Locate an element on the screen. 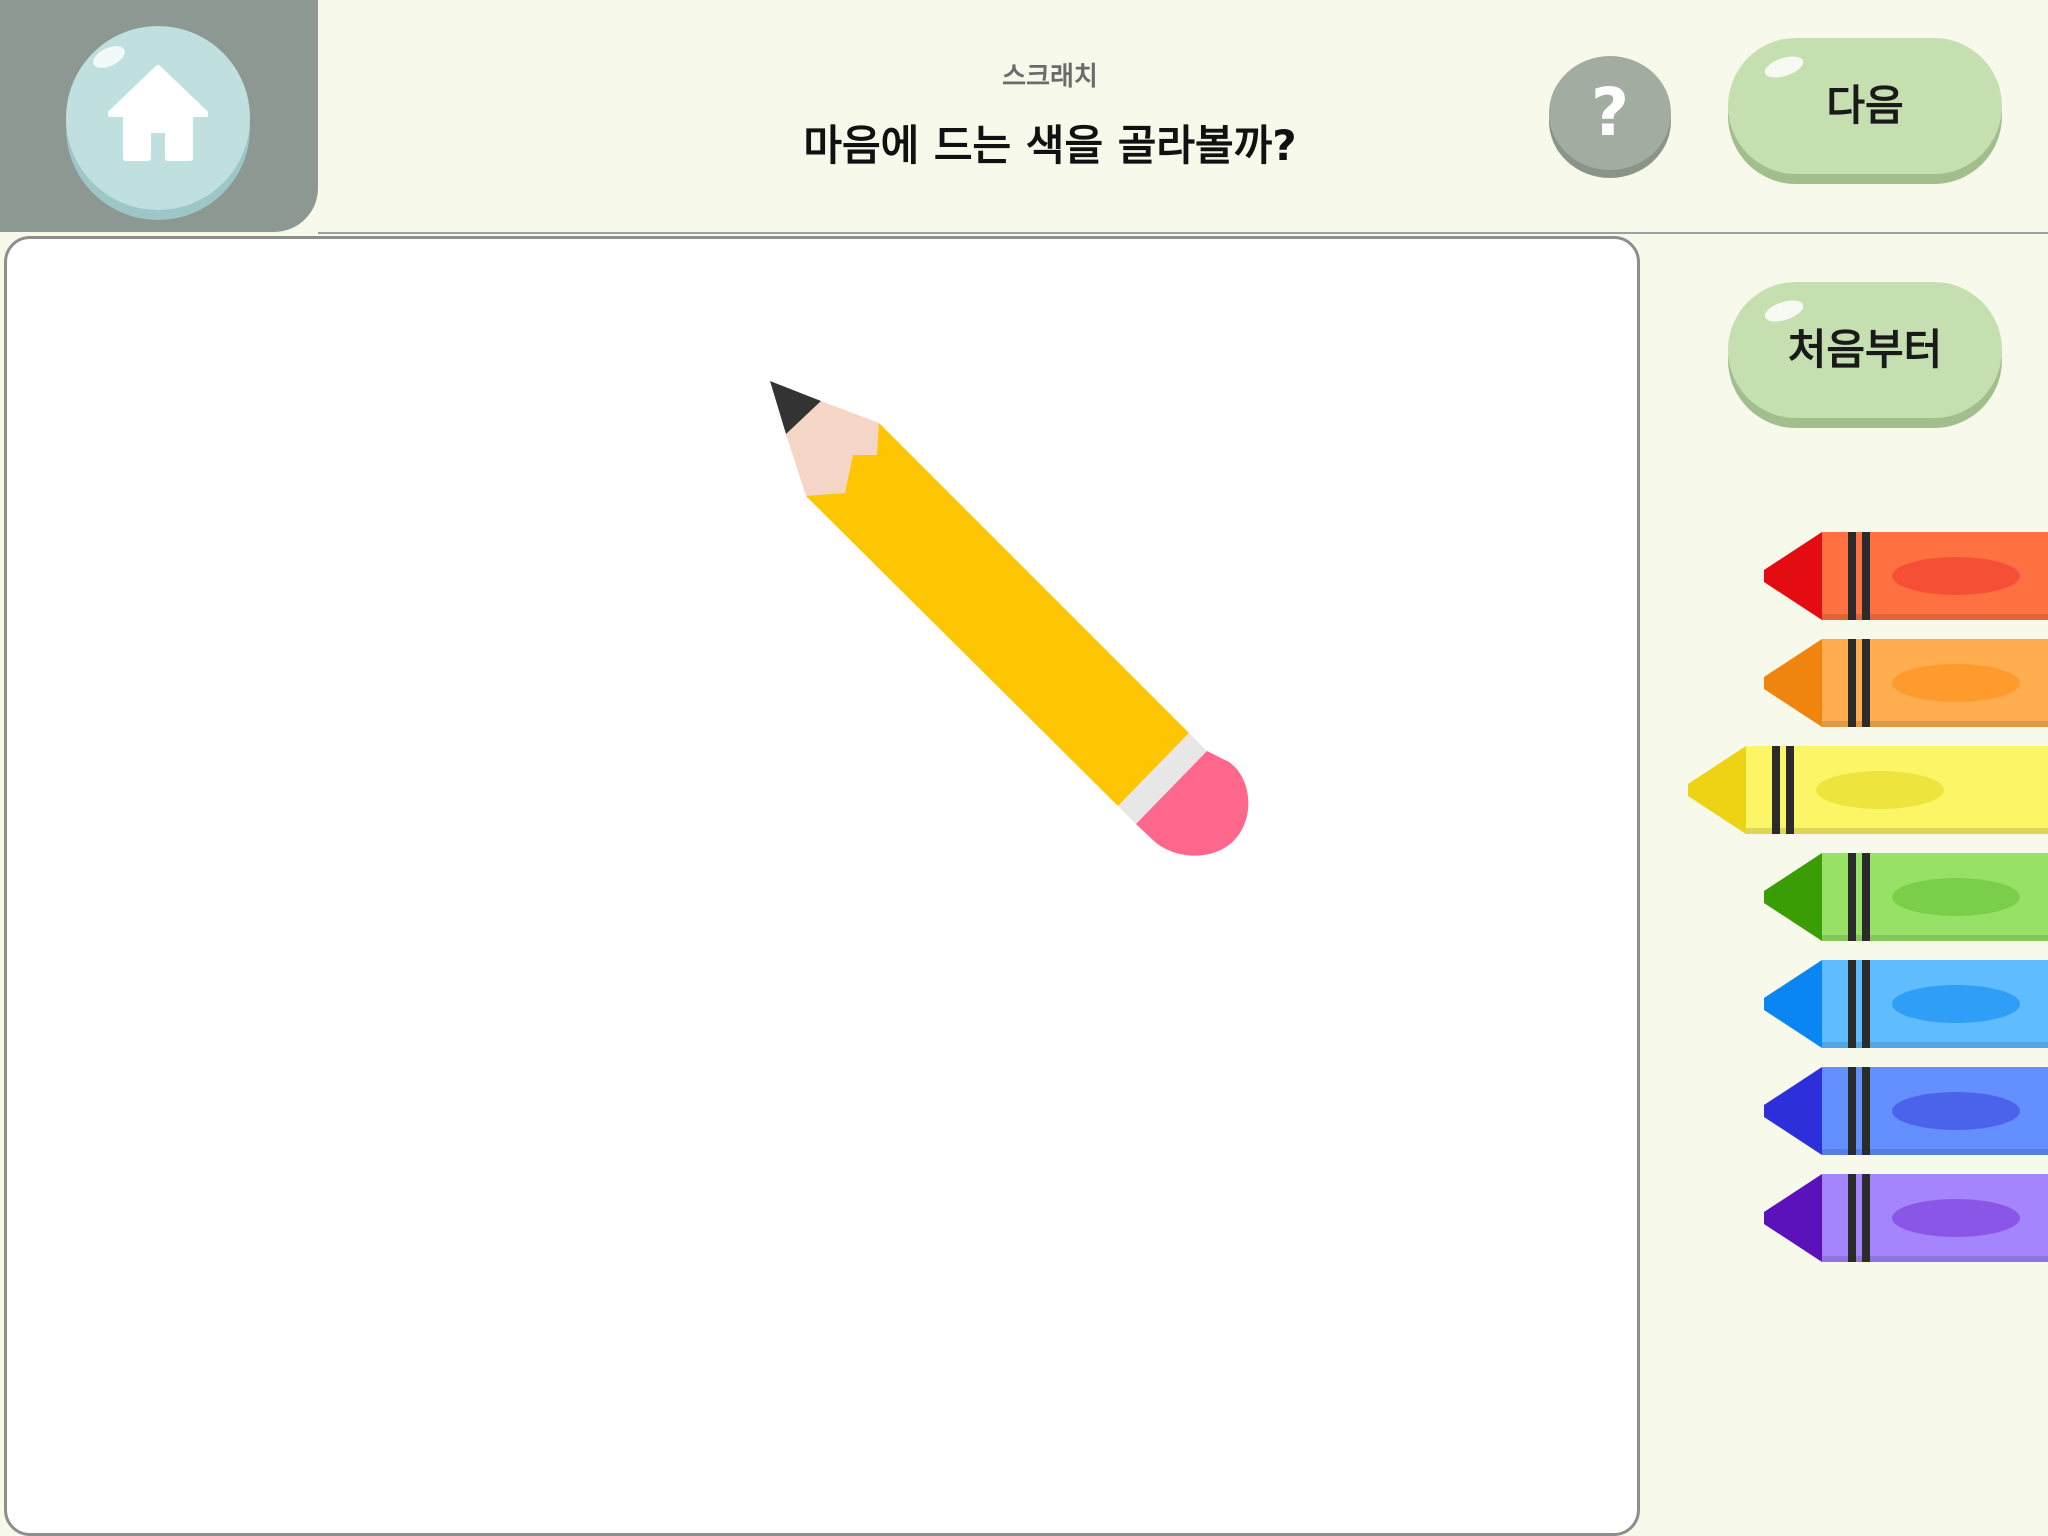 The width and height of the screenshot is (2048, 1536). crayon-yellow is located at coordinates (1867, 790).